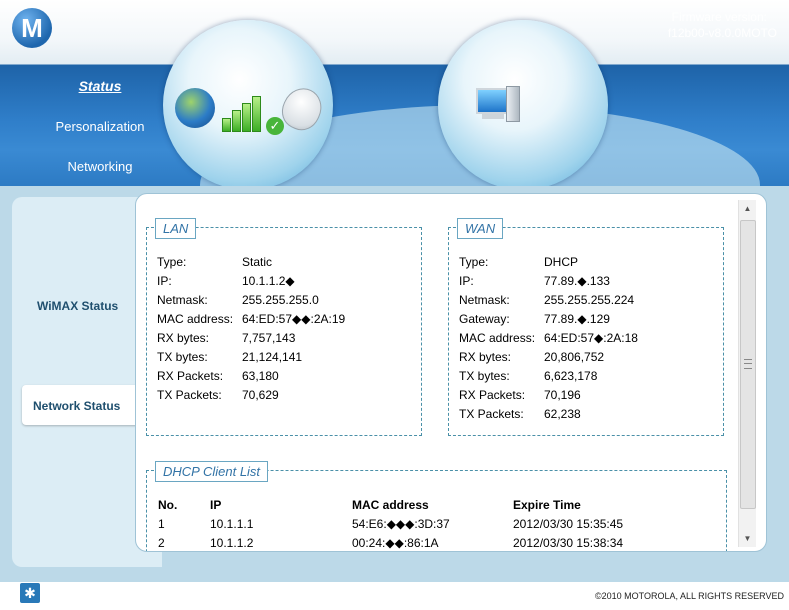  I want to click on wan-row-type: Type: DHCP, so click(519, 262).